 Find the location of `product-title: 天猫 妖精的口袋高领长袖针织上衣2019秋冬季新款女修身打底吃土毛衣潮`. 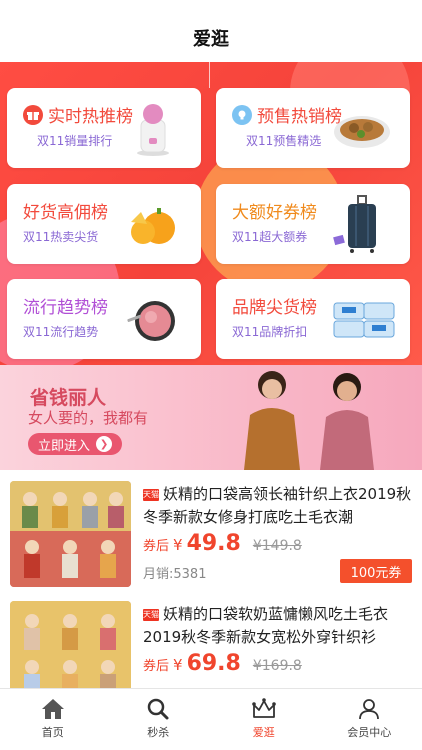

product-title: 天猫 妖精的口袋高领长袖针织上衣2019秋冬季新款女修身打底吃土毛衣潮 is located at coordinates (278, 506).